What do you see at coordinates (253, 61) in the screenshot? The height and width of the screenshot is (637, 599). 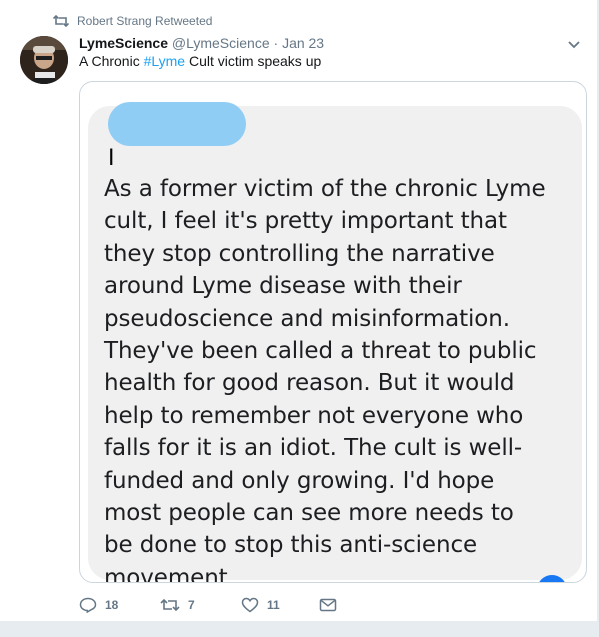 I see `tweet-text-after: Cult victim speaks up` at bounding box center [253, 61].